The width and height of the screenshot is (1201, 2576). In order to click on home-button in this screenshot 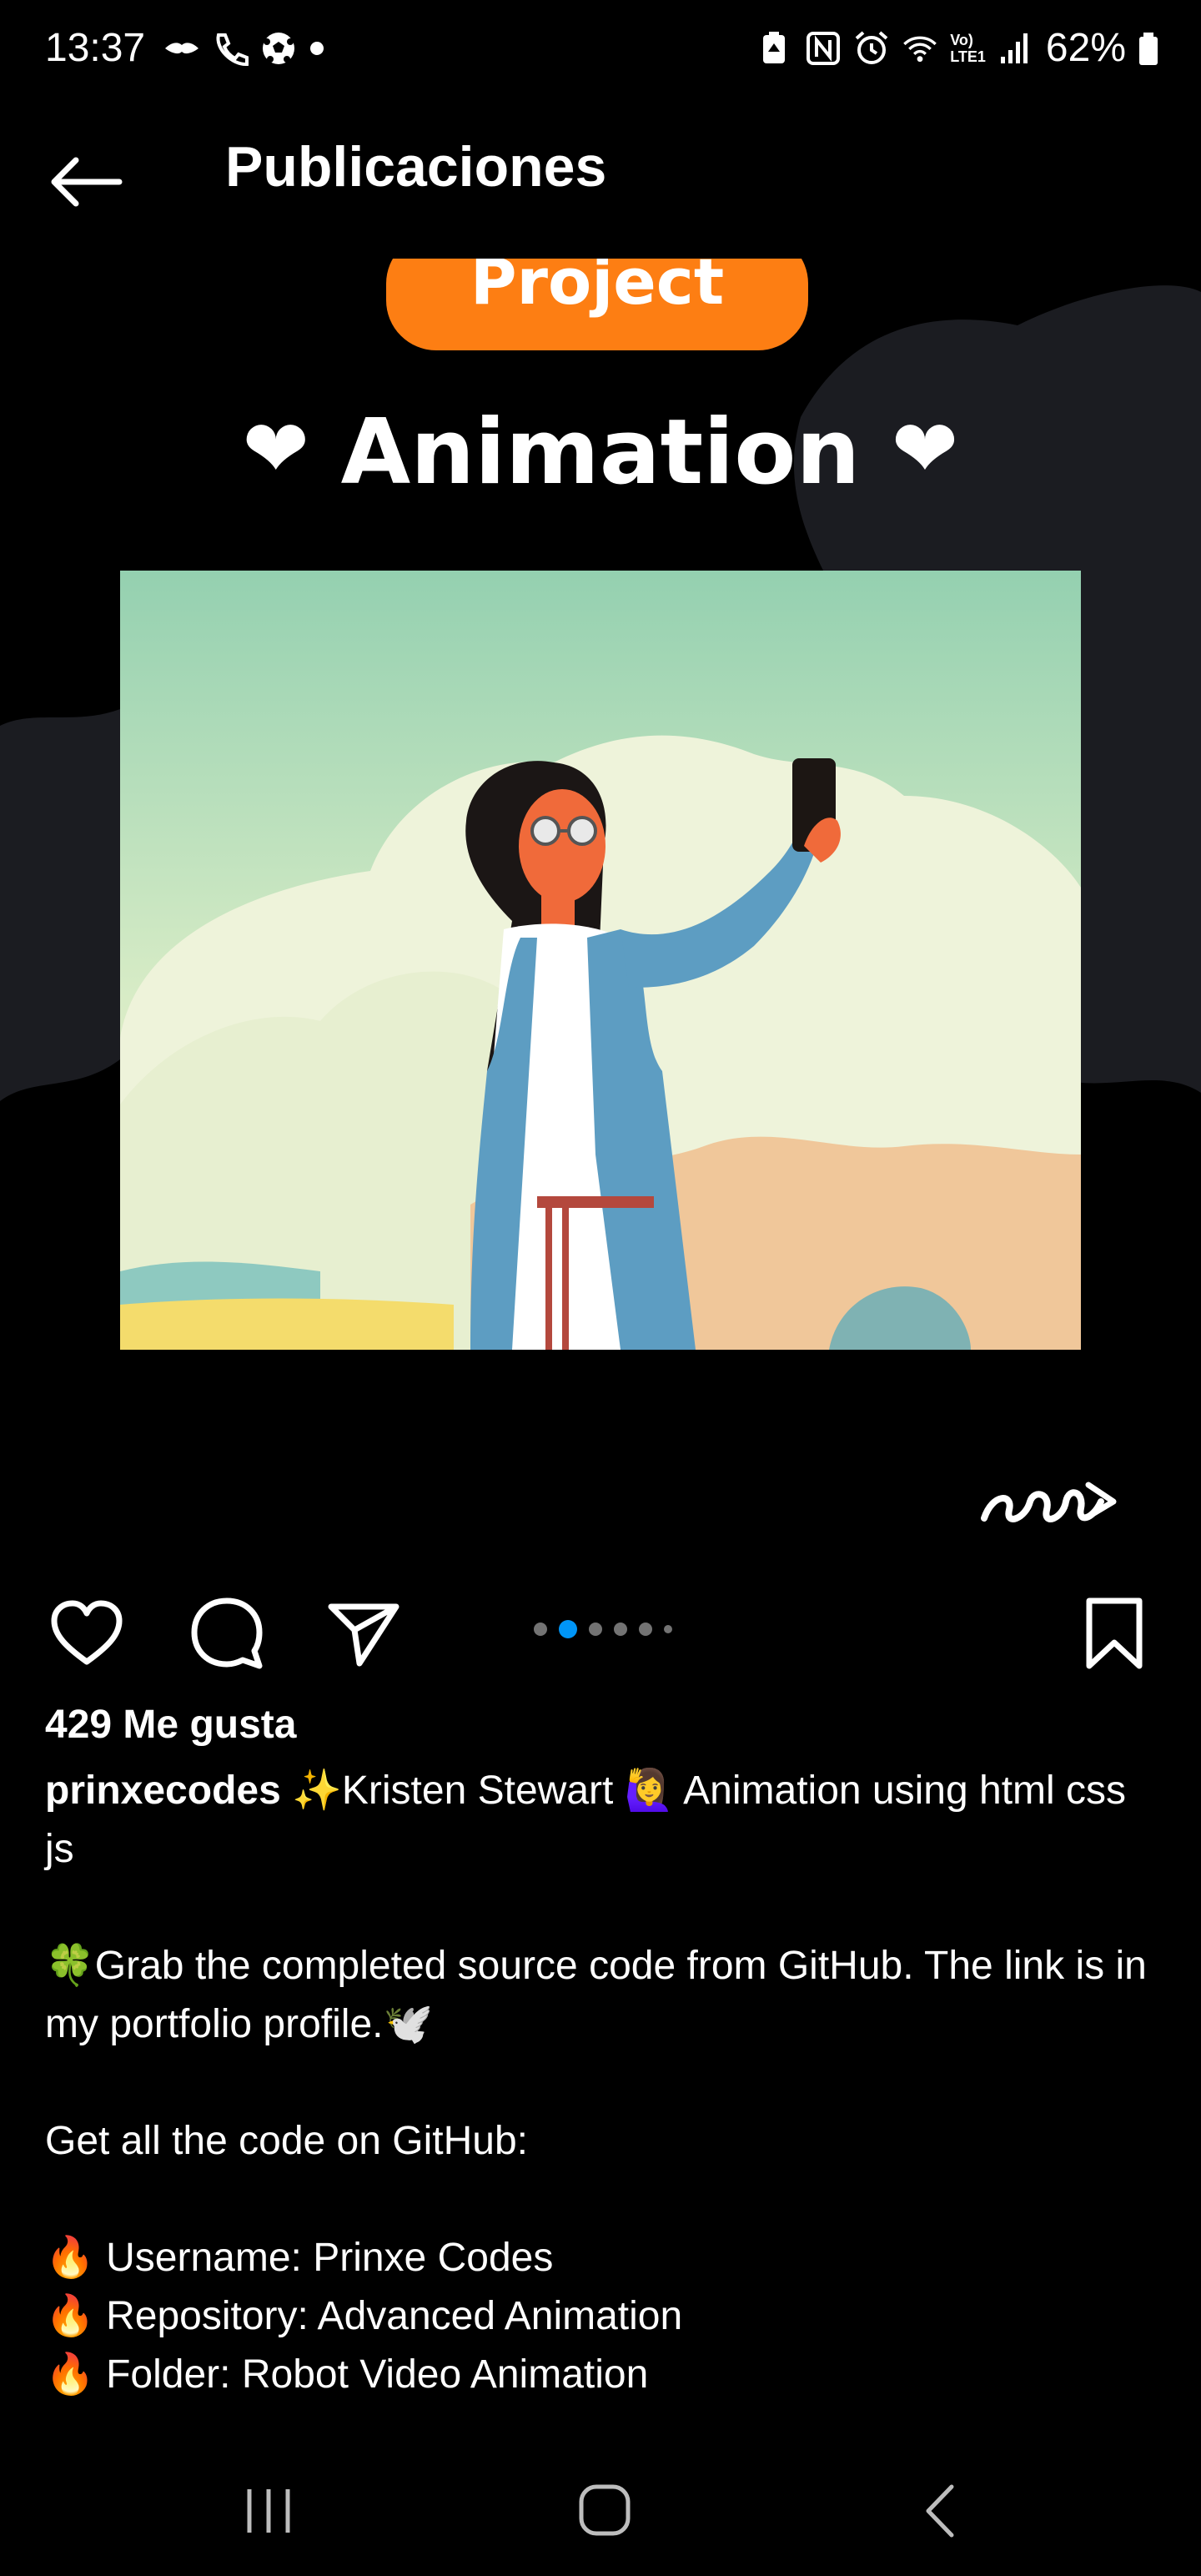, I will do `click(606, 2511)`.